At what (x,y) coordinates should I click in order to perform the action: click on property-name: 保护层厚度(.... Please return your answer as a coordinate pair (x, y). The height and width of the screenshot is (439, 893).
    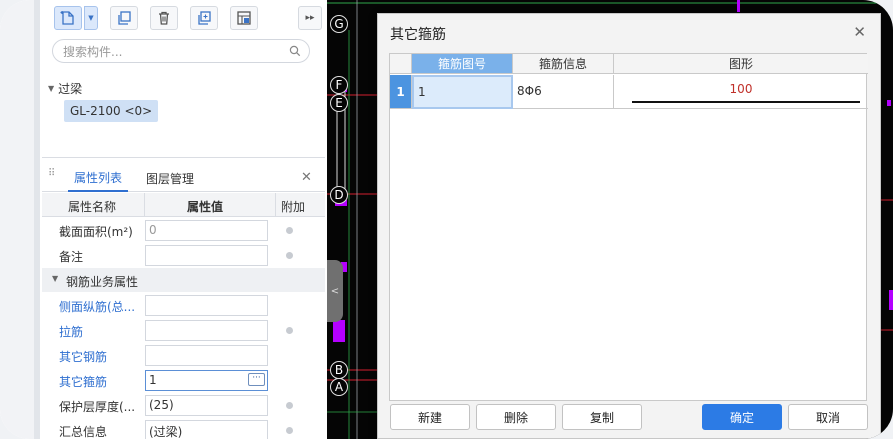
    Looking at the image, I should click on (97, 407).